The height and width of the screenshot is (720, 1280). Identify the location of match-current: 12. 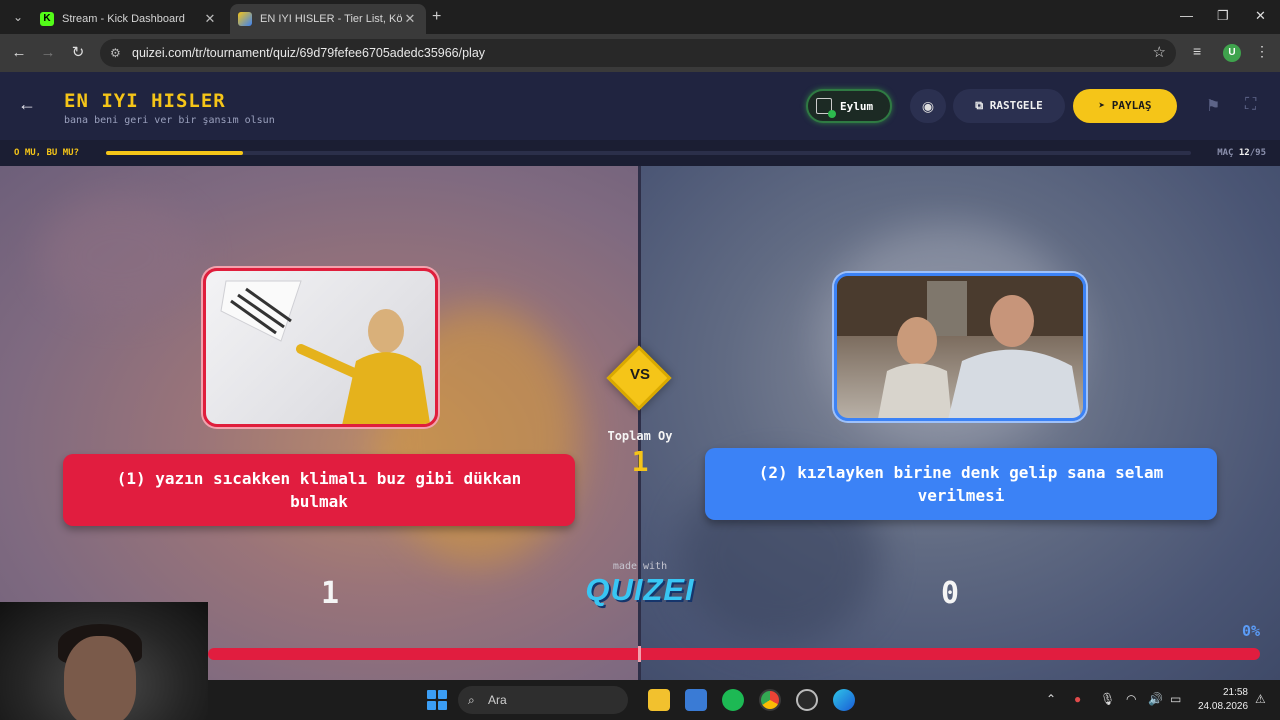
(1244, 153).